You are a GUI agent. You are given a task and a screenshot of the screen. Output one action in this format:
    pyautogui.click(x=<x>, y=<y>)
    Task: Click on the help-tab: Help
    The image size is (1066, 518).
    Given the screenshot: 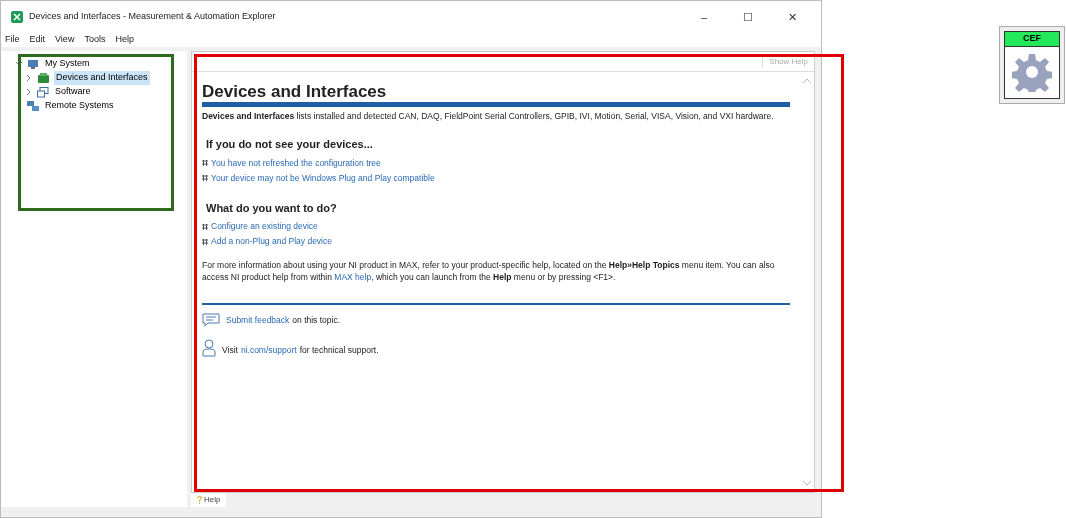 What is the action you would take?
    pyautogui.click(x=209, y=500)
    